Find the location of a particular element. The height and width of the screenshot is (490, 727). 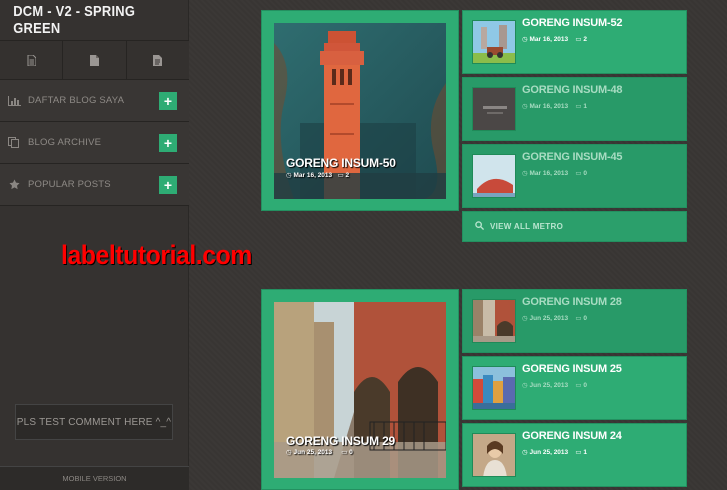

copy-icon is located at coordinates (14, 142).